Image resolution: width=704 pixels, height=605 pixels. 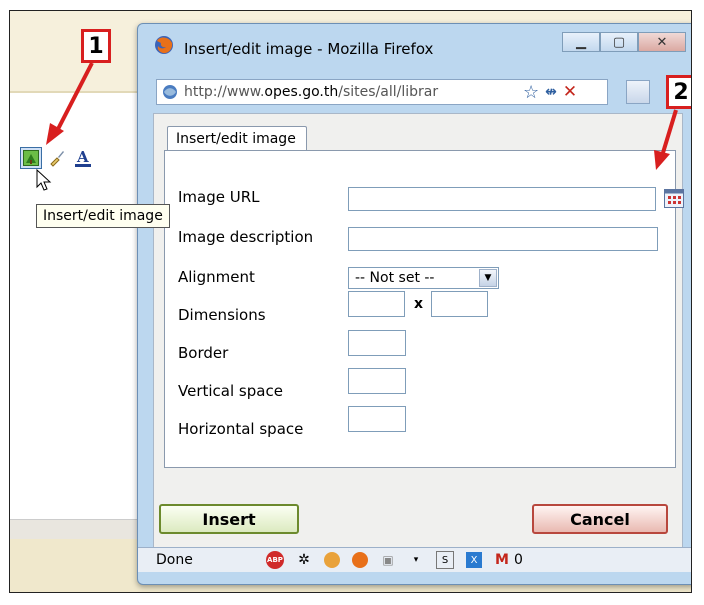 What do you see at coordinates (518, 560) in the screenshot?
I see `mail-count: 0` at bounding box center [518, 560].